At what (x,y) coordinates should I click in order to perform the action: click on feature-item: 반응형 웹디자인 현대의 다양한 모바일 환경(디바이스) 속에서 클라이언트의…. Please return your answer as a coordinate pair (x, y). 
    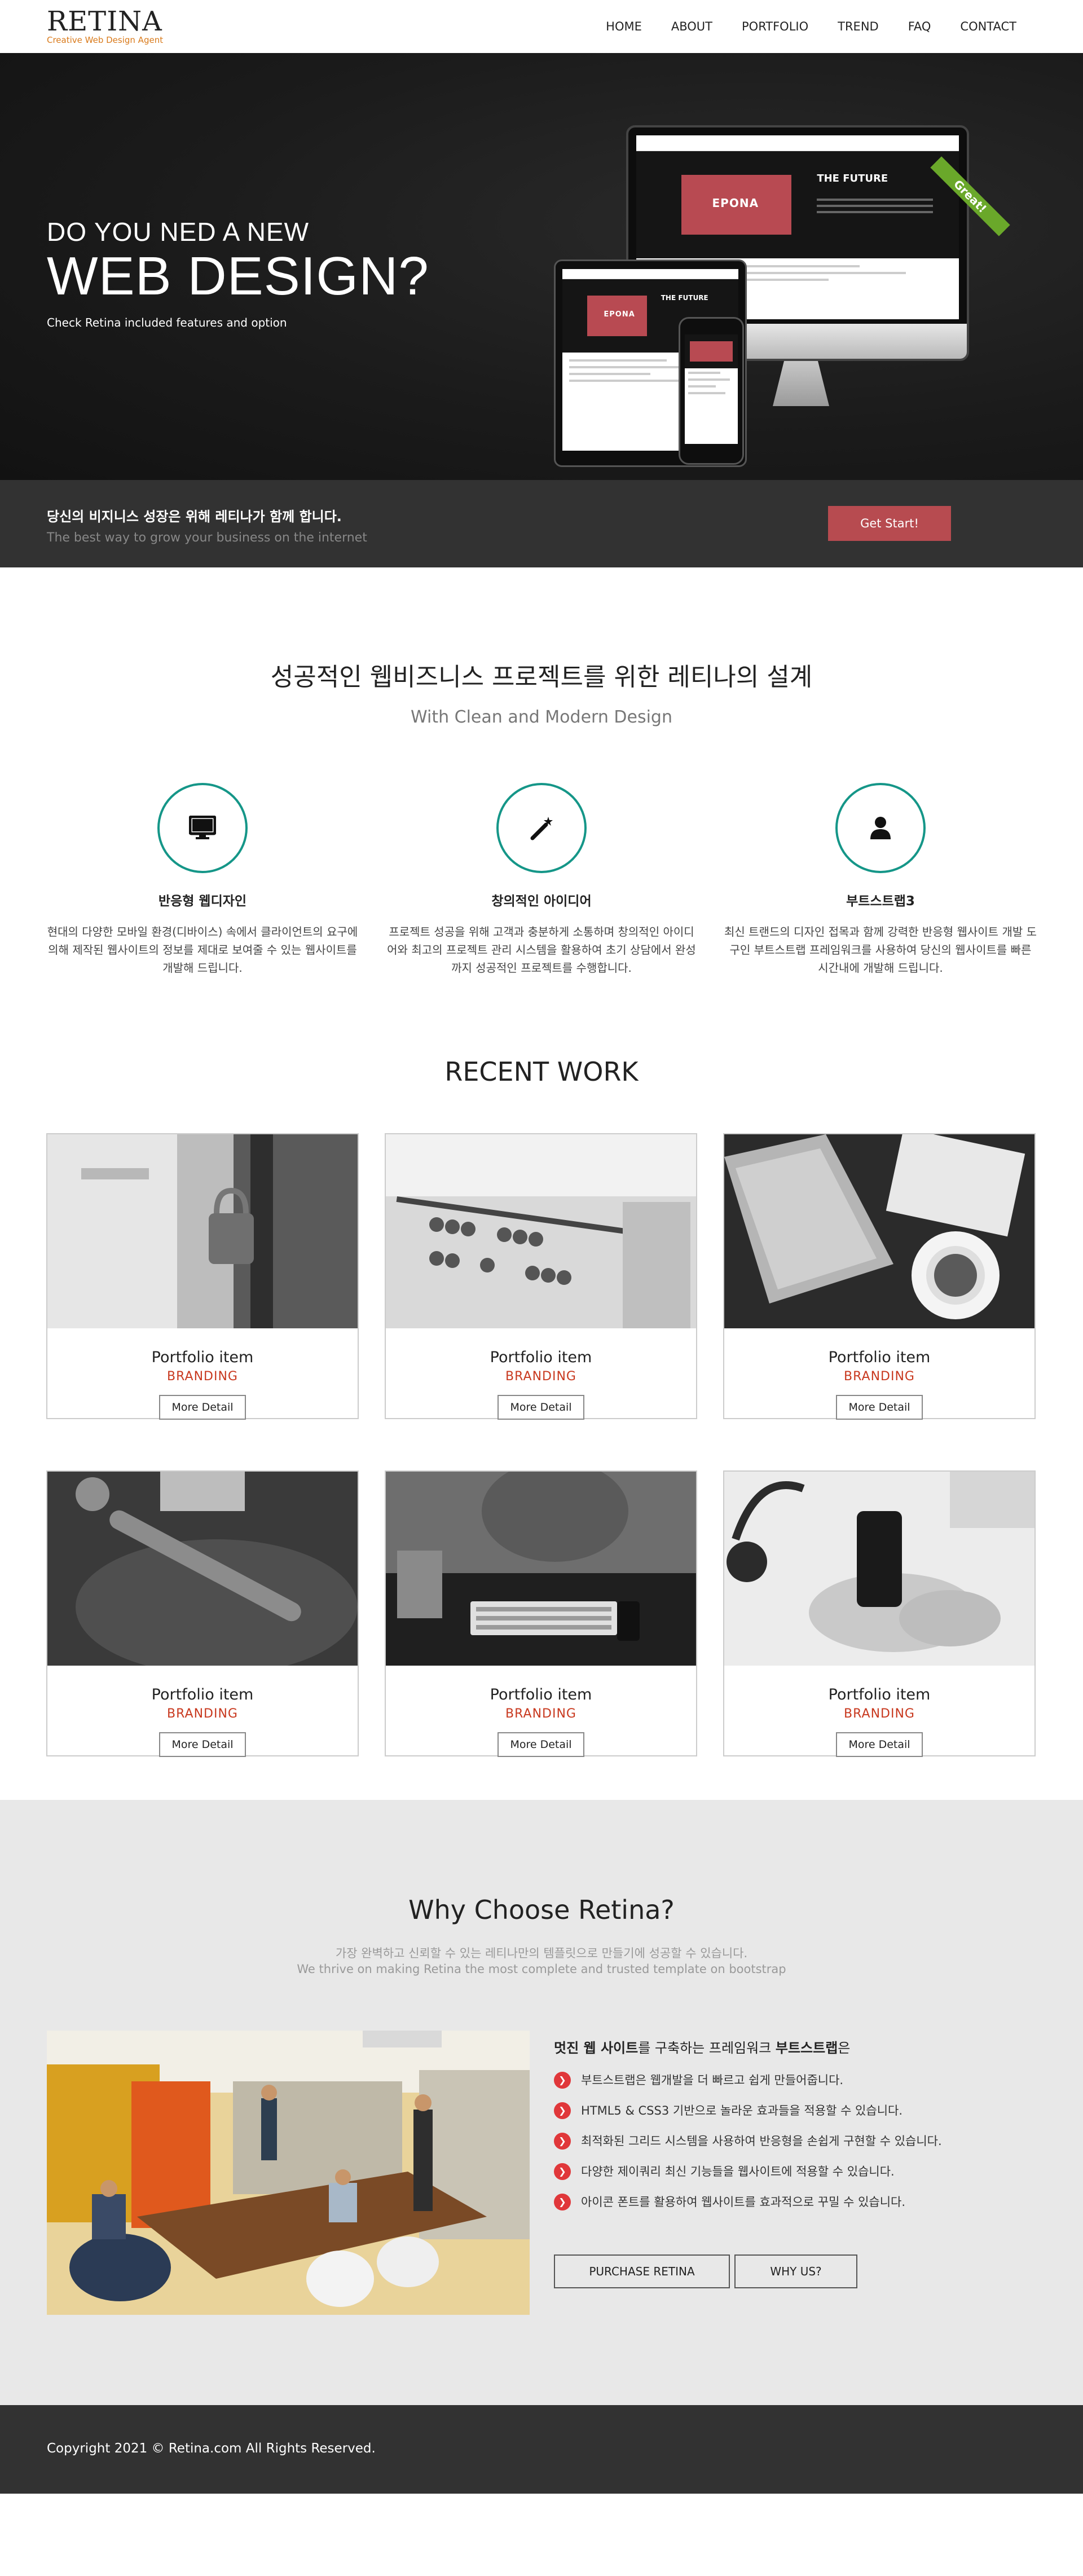
    Looking at the image, I should click on (202, 880).